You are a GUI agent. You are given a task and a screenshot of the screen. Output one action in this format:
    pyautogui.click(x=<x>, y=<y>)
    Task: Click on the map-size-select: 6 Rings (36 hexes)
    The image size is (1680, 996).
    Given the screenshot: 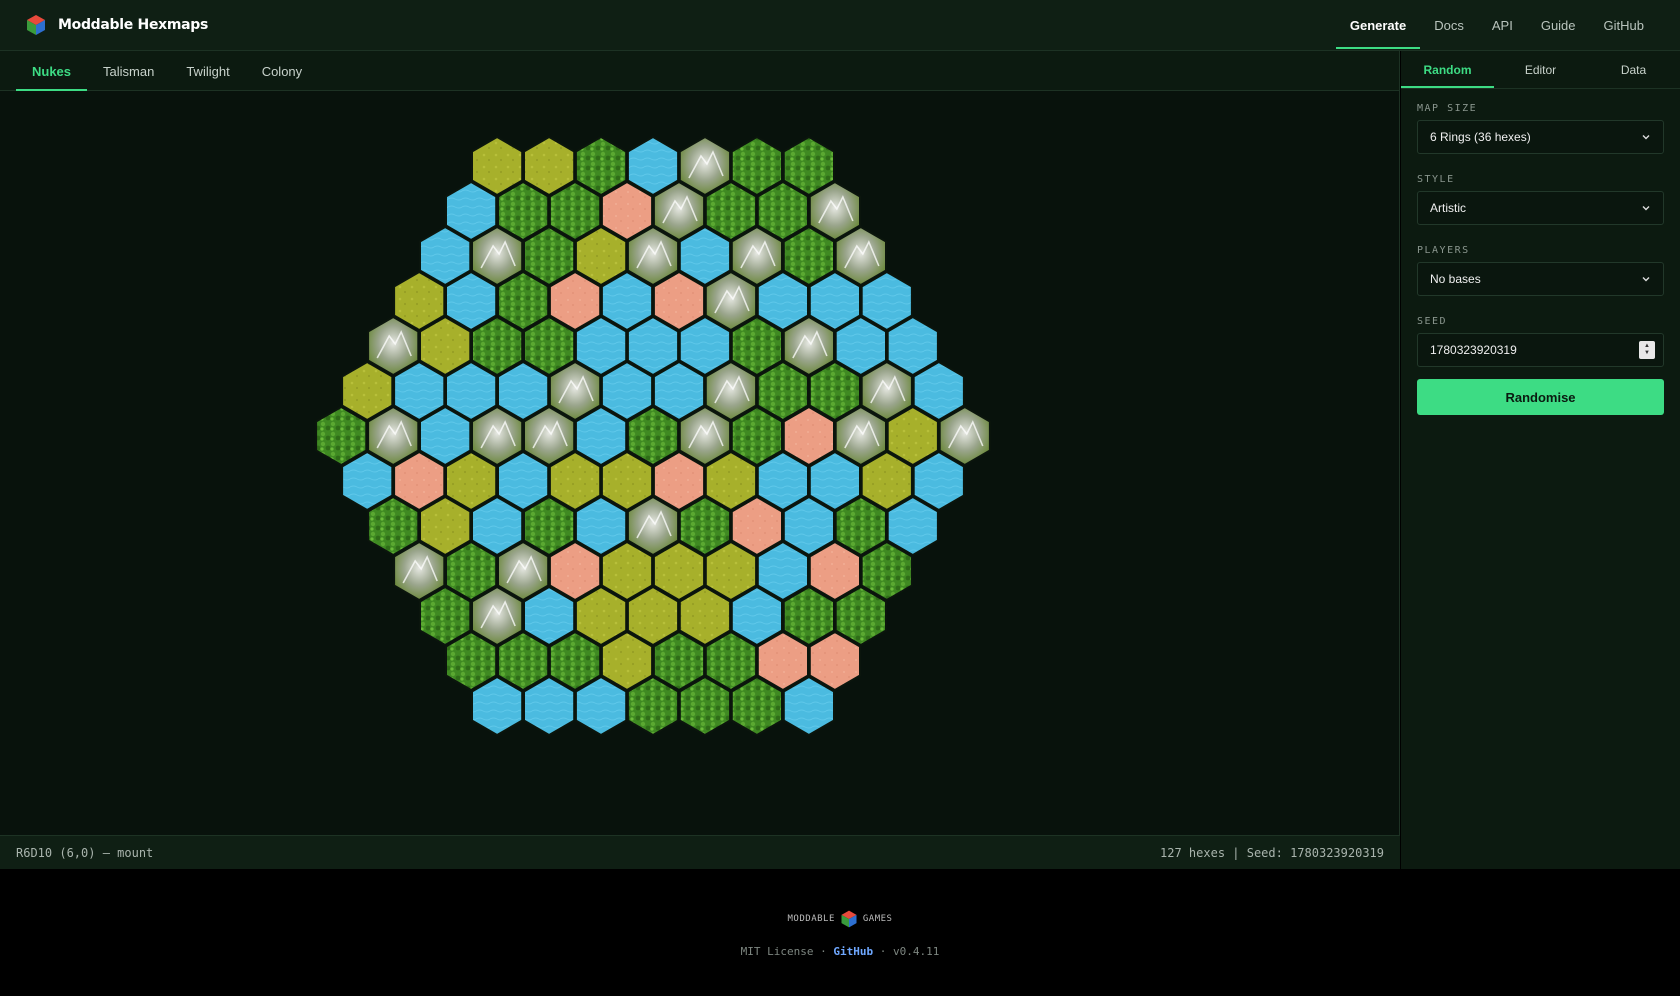 What is the action you would take?
    pyautogui.click(x=1540, y=137)
    